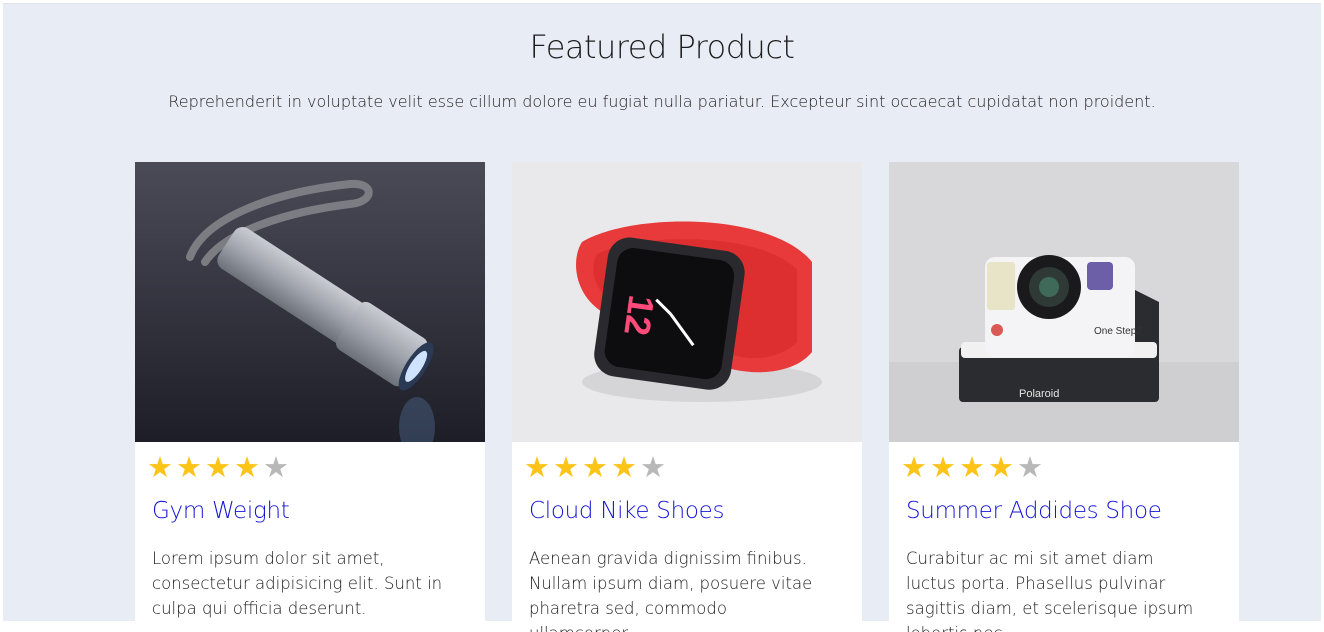 This screenshot has width=1324, height=632. What do you see at coordinates (1034, 511) in the screenshot?
I see `product-title-link: Summer Addides Shoe` at bounding box center [1034, 511].